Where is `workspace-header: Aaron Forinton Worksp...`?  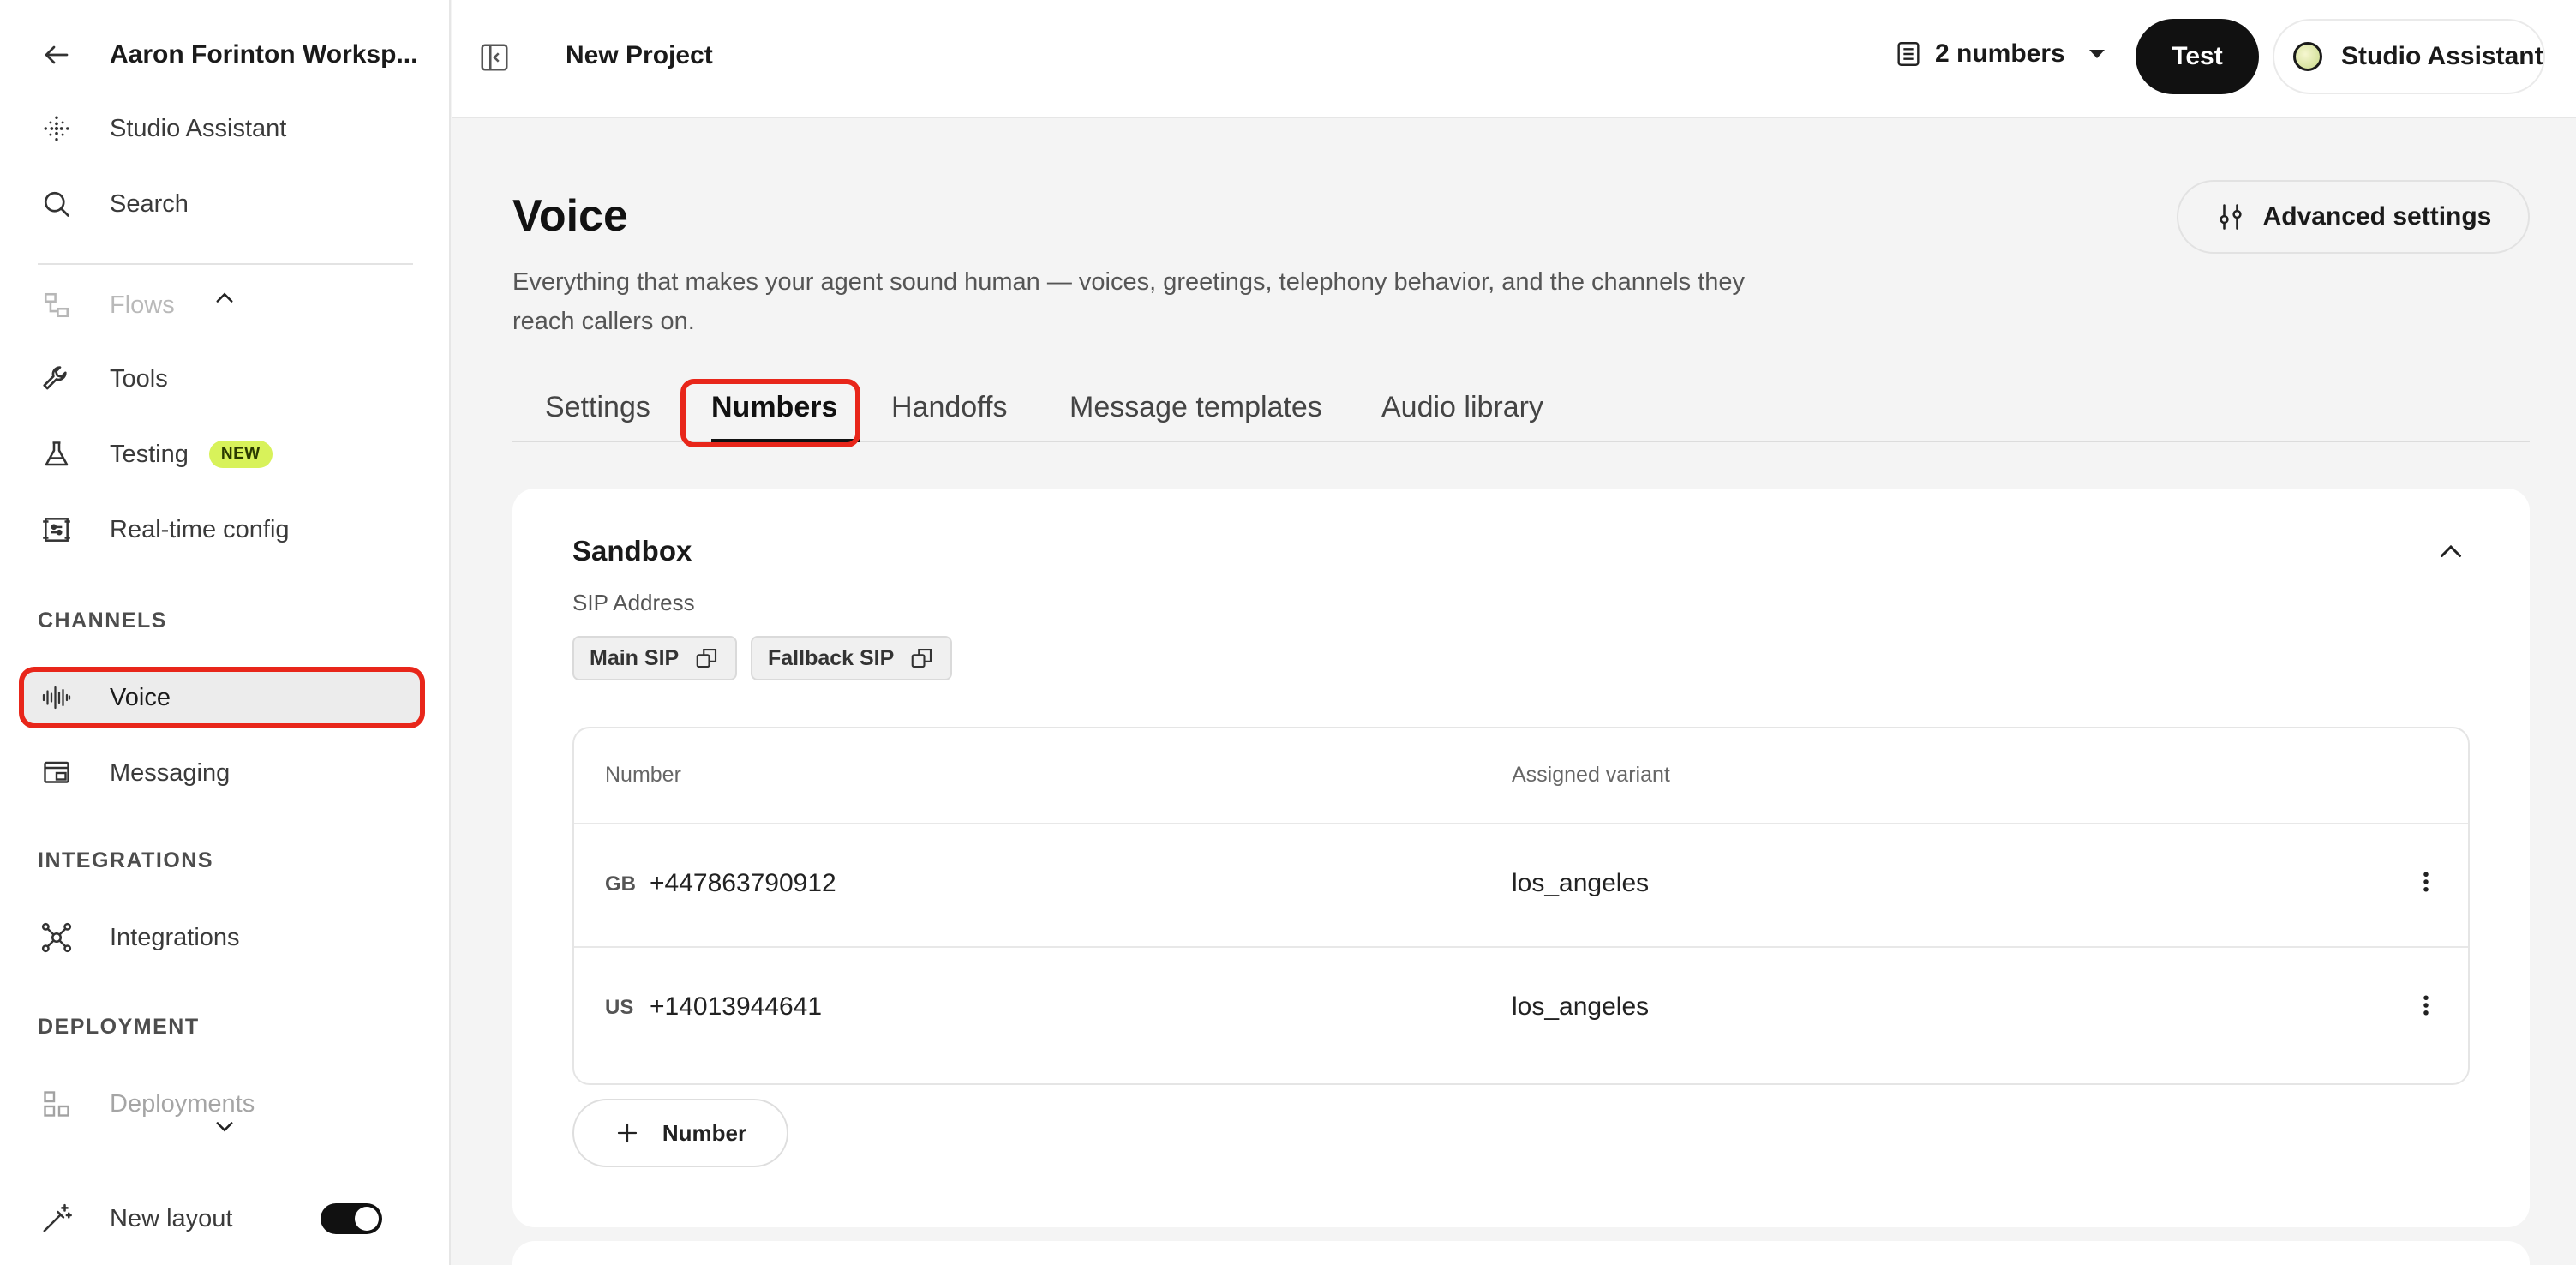 workspace-header: Aaron Forinton Worksp... is located at coordinates (231, 55).